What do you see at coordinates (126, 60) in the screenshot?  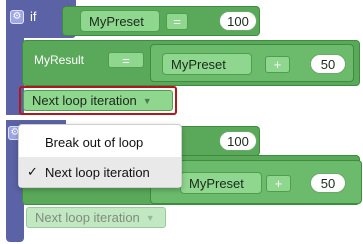 I see `set-operator: =` at bounding box center [126, 60].